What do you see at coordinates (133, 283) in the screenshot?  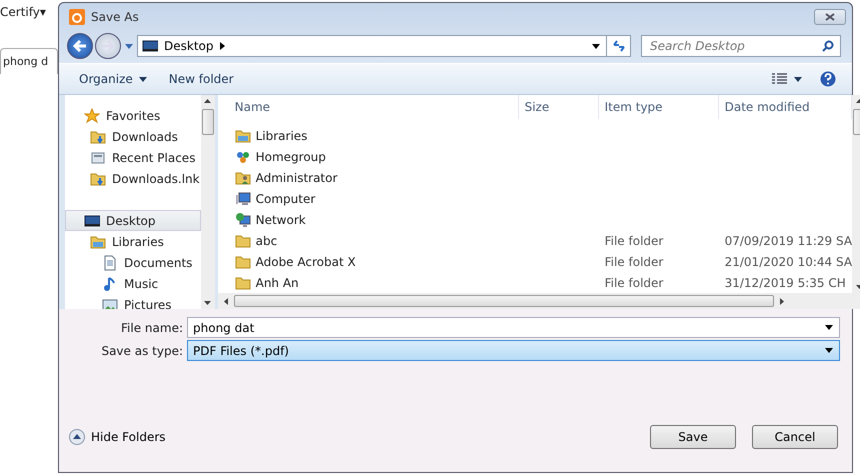 I see `sidebar-item: Music` at bounding box center [133, 283].